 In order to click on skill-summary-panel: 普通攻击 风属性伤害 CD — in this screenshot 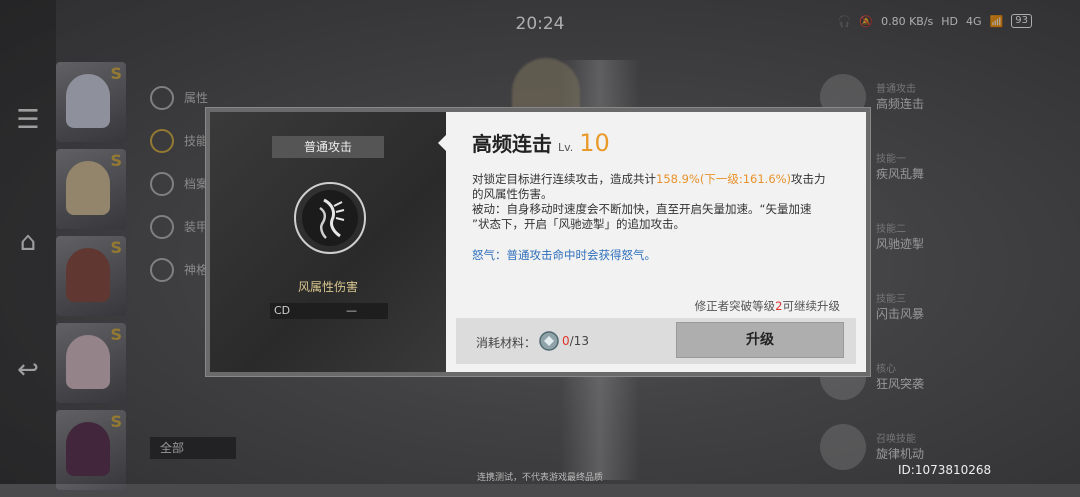, I will do `click(328, 242)`.